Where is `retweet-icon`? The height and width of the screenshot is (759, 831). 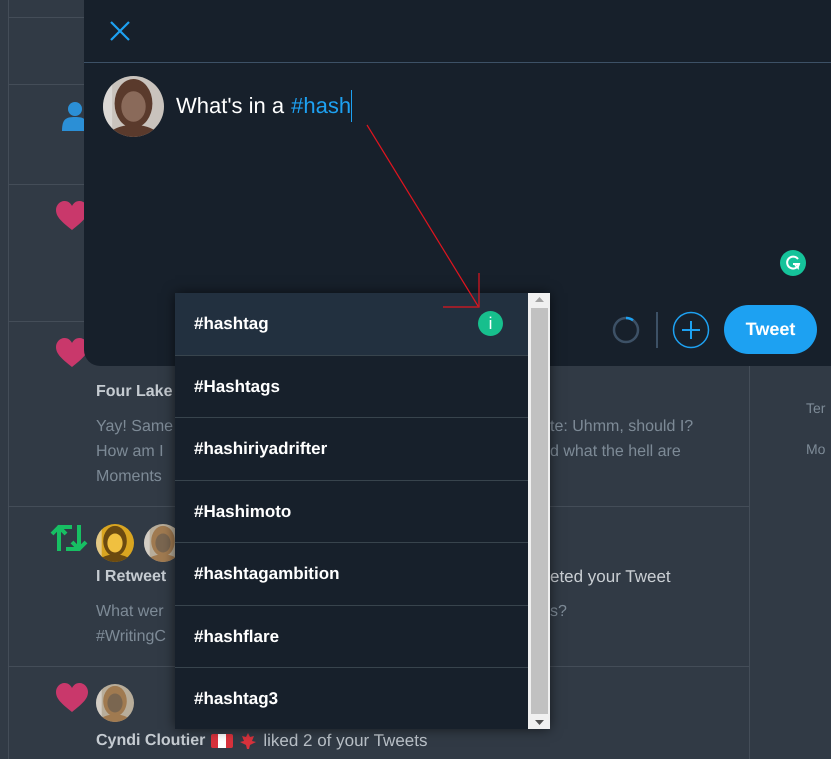
retweet-icon is located at coordinates (69, 538).